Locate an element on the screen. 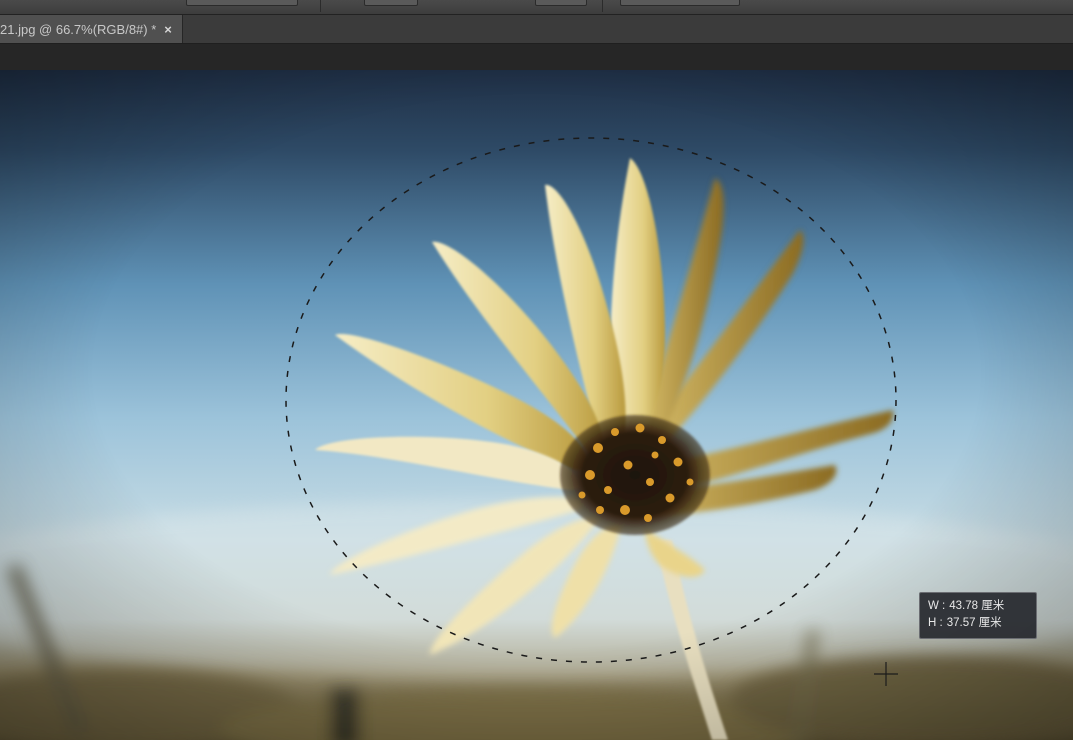 The width and height of the screenshot is (1073, 740). document-tab: 21.jpg @ 66.7%(RGB/8#) * × is located at coordinates (91, 29).